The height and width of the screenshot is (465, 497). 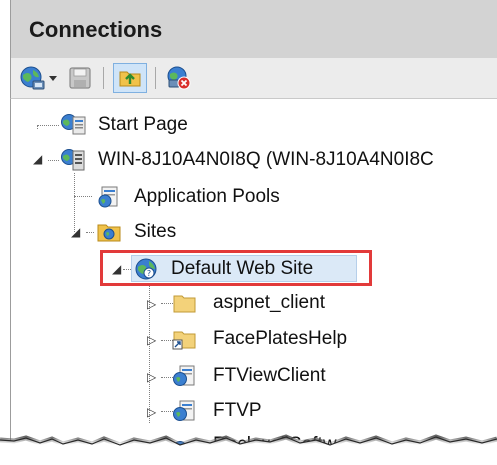 What do you see at coordinates (253, 29) in the screenshot?
I see `panel-header: Connections` at bounding box center [253, 29].